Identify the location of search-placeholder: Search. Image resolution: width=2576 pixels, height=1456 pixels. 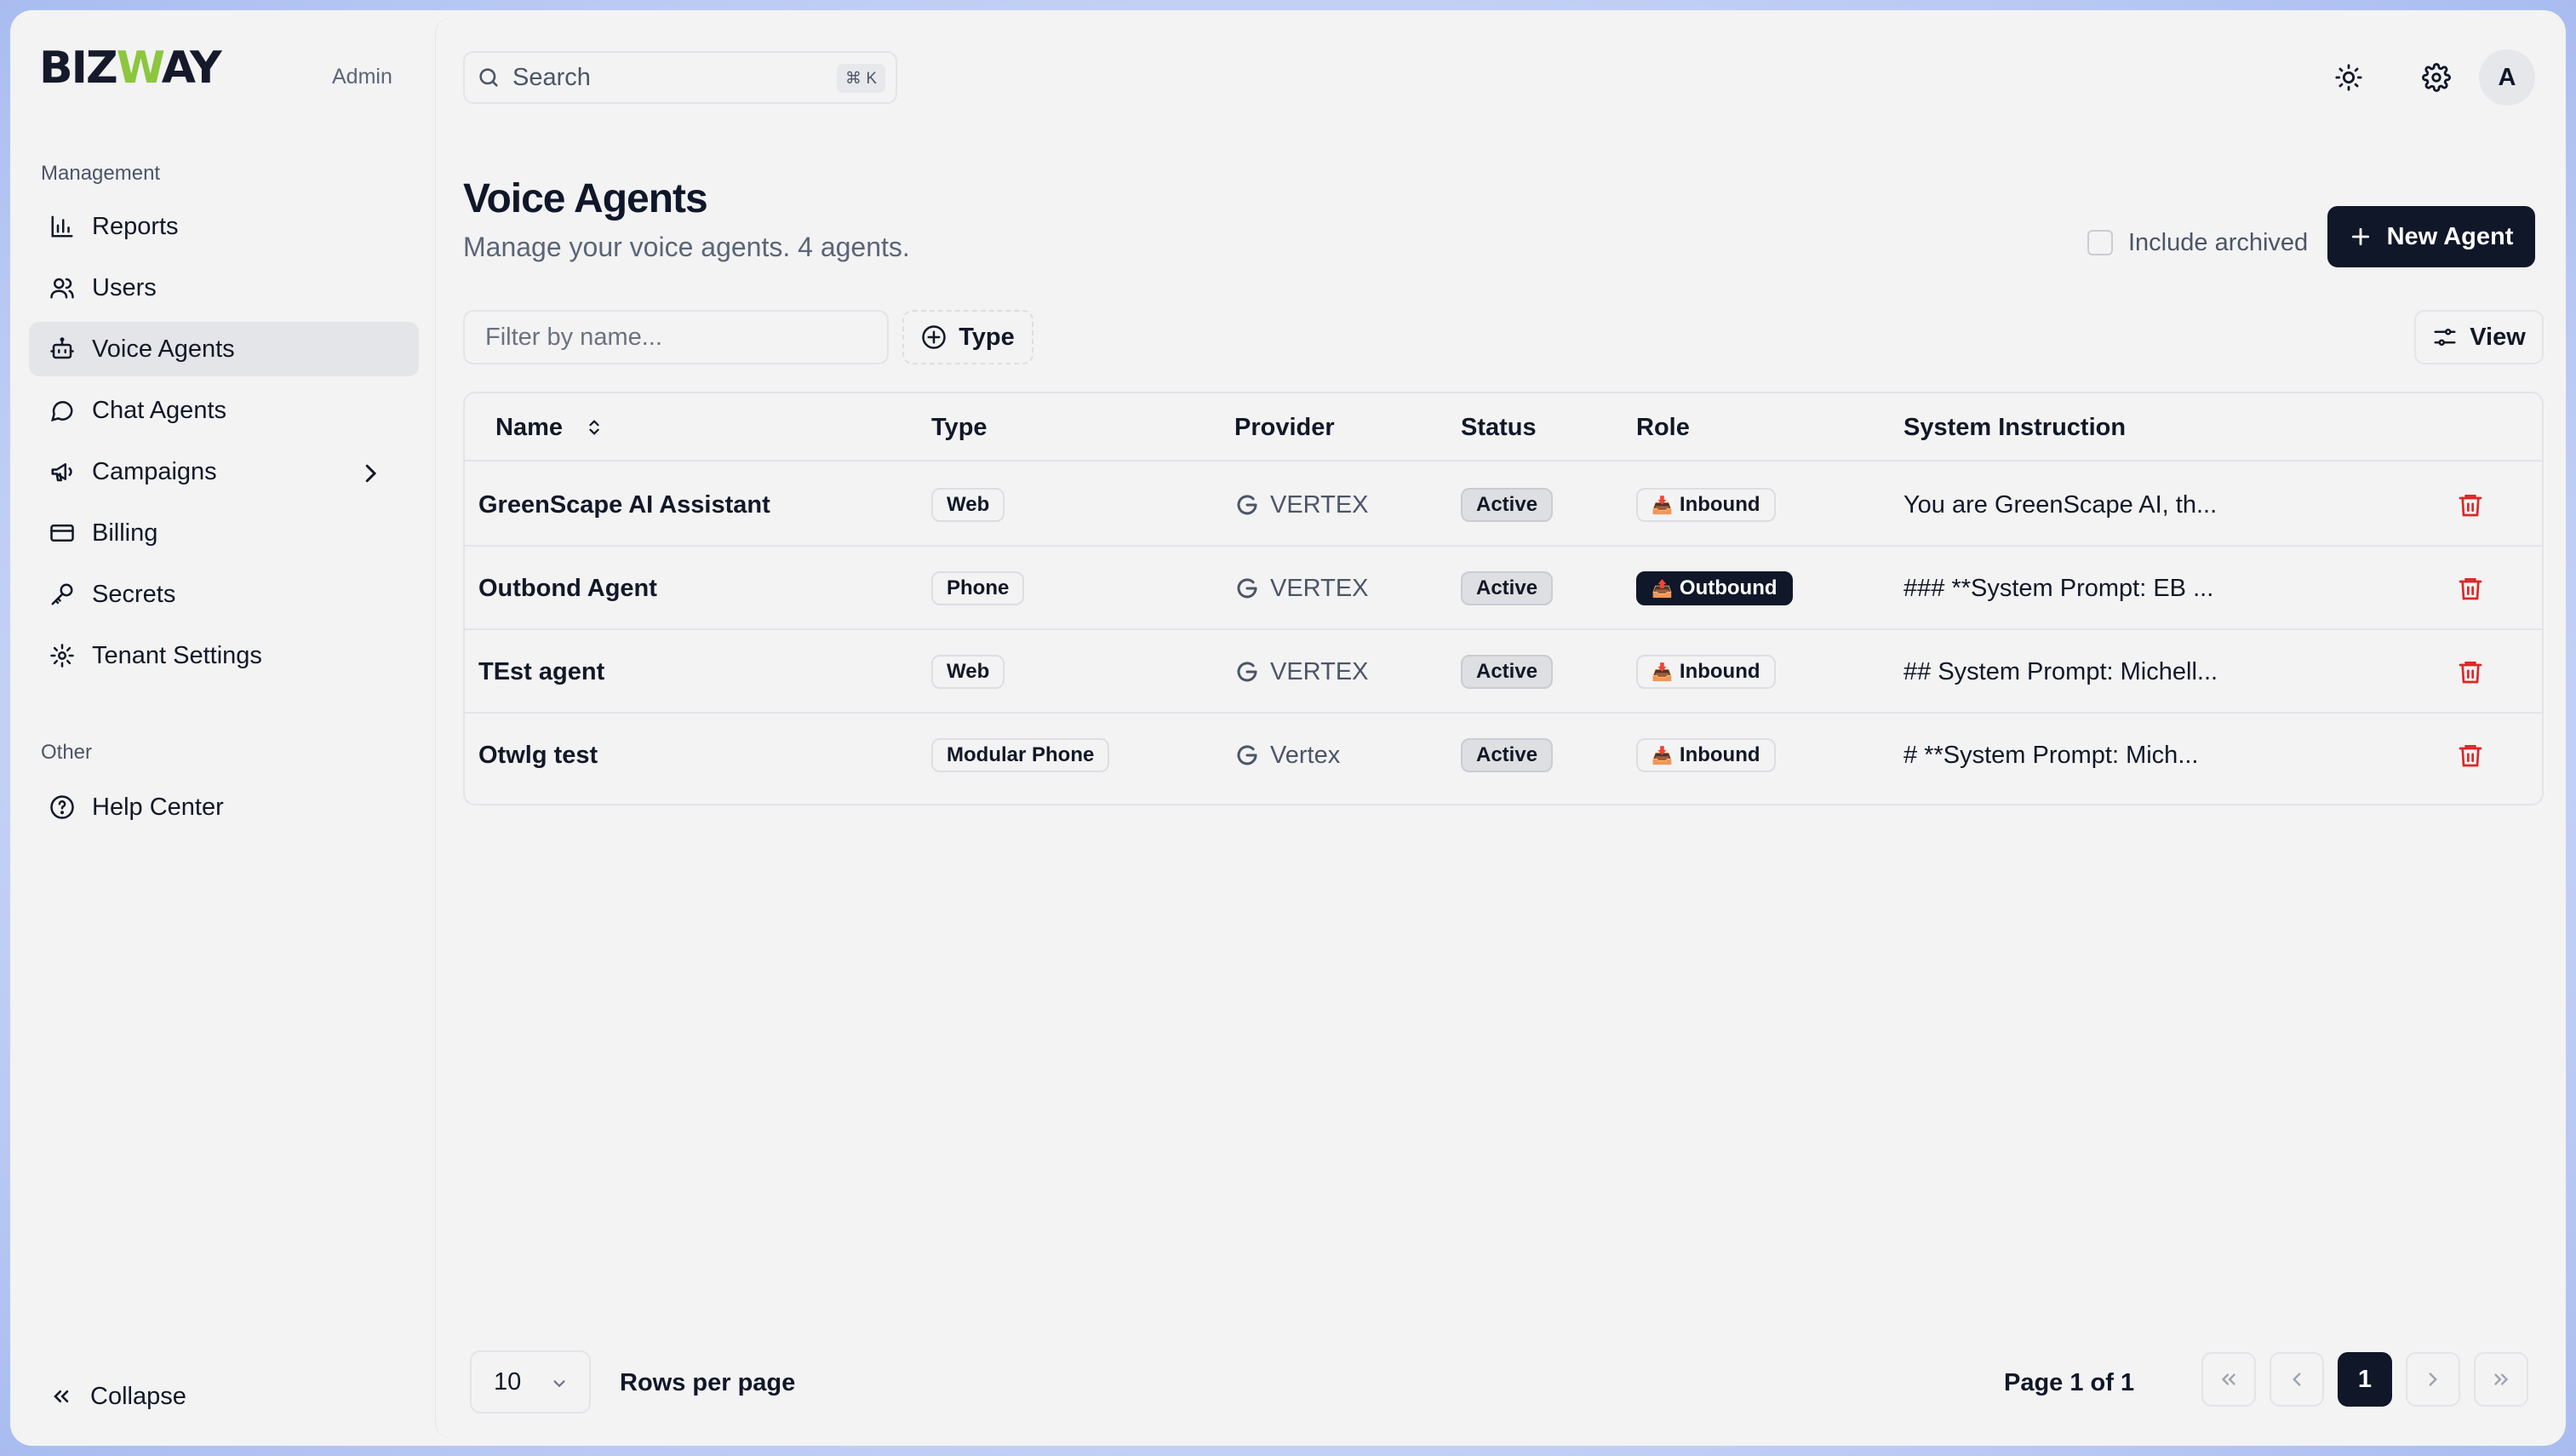
(551, 77).